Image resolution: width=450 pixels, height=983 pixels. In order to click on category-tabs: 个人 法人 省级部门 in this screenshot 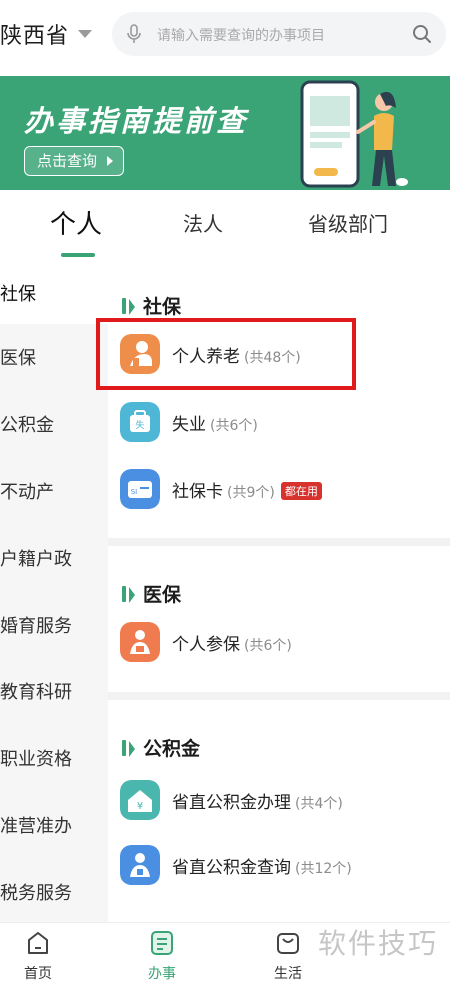, I will do `click(225, 225)`.